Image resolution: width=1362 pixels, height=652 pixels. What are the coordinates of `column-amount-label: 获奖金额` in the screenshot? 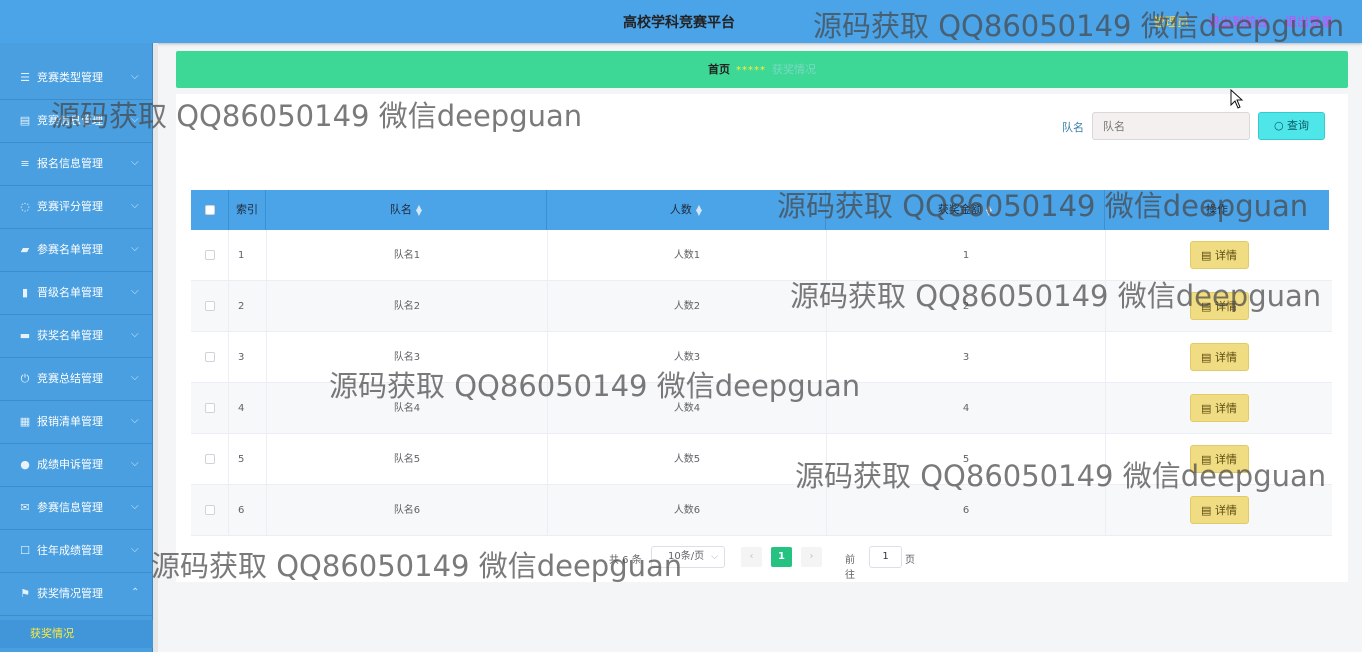 It's located at (959, 209).